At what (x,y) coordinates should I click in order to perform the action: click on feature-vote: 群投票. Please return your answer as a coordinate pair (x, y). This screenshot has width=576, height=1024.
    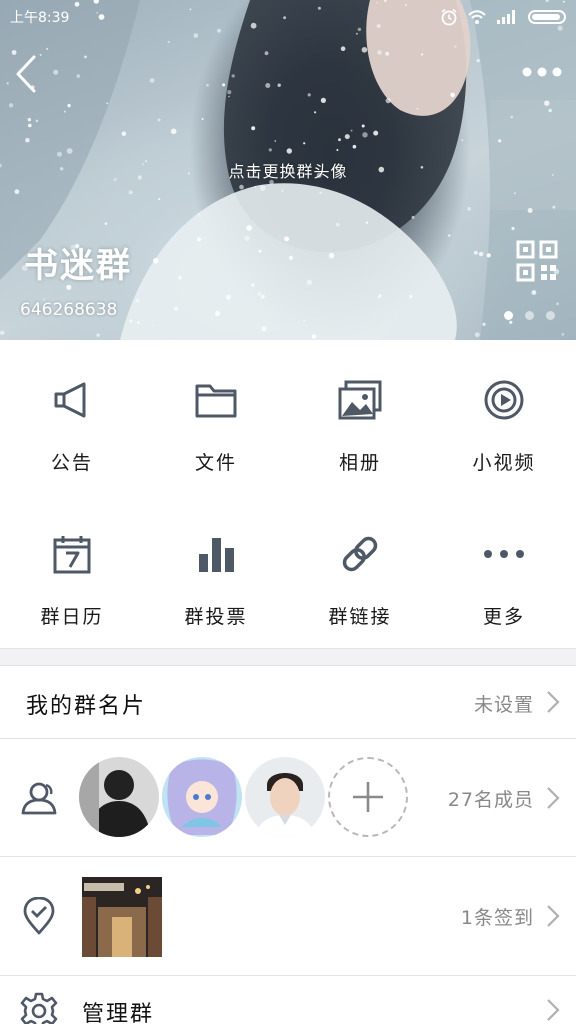
    Looking at the image, I should click on (216, 571).